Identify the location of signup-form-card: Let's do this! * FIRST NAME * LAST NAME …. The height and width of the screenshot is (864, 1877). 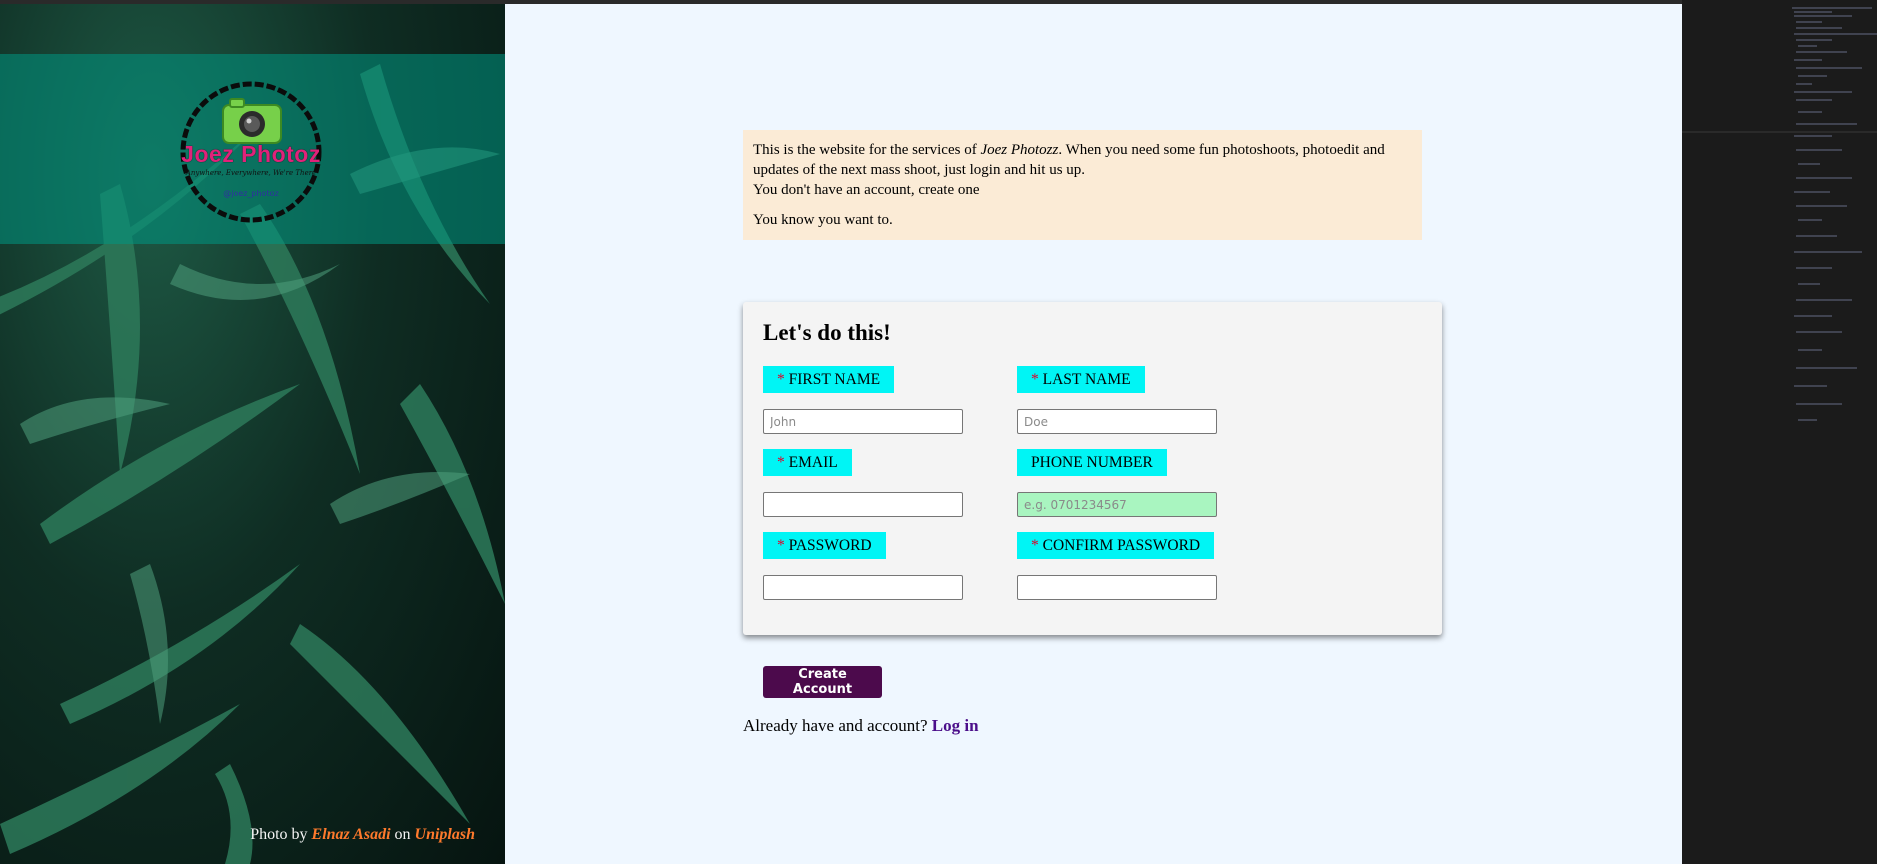
(1092, 468).